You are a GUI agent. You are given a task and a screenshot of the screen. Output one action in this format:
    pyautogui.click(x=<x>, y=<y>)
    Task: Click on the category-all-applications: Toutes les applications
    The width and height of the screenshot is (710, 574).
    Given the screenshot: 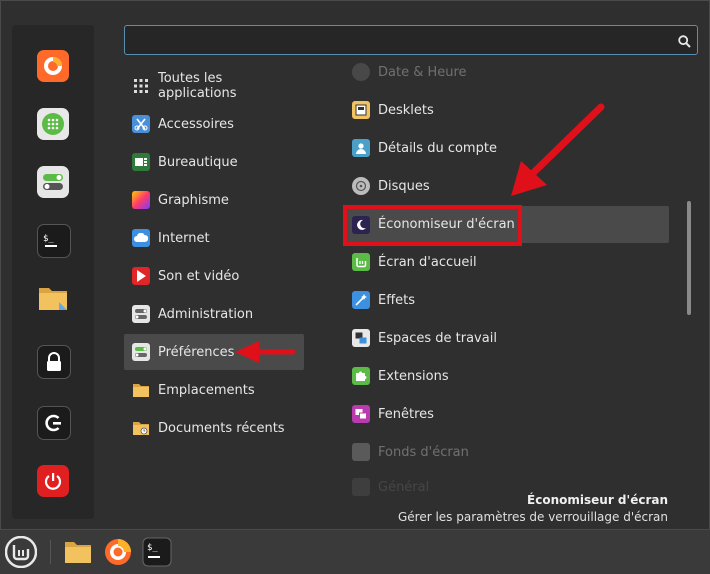 What is the action you would take?
    pyautogui.click(x=214, y=86)
    